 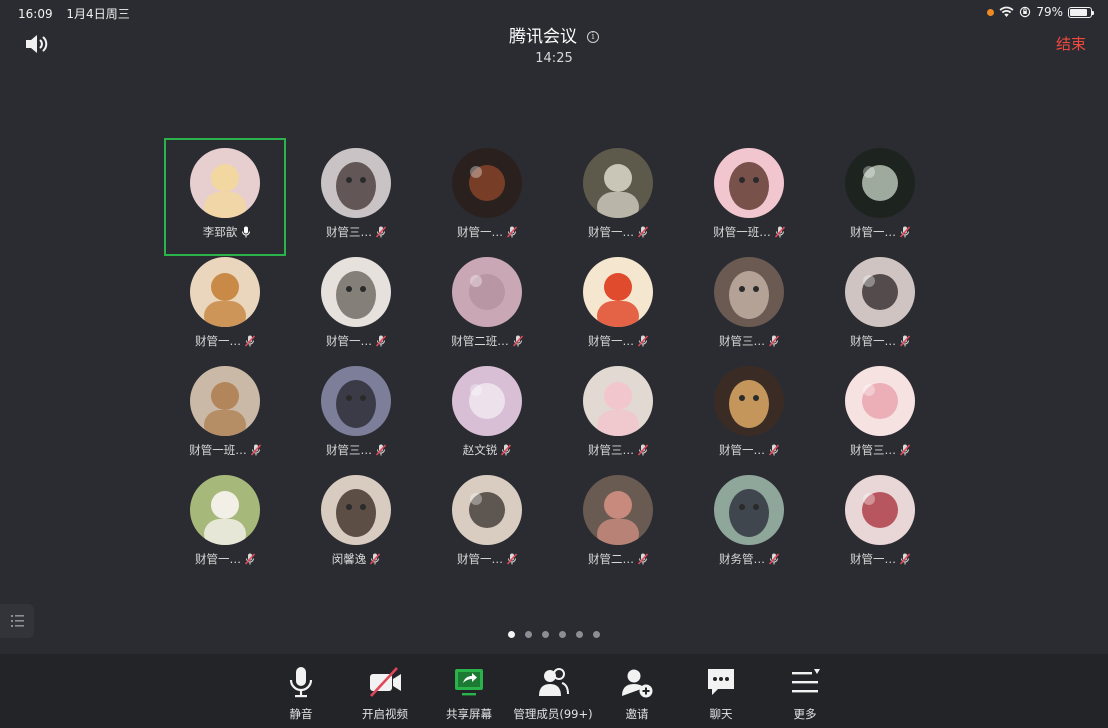 I want to click on battery-percent: 79%, so click(x=1049, y=12).